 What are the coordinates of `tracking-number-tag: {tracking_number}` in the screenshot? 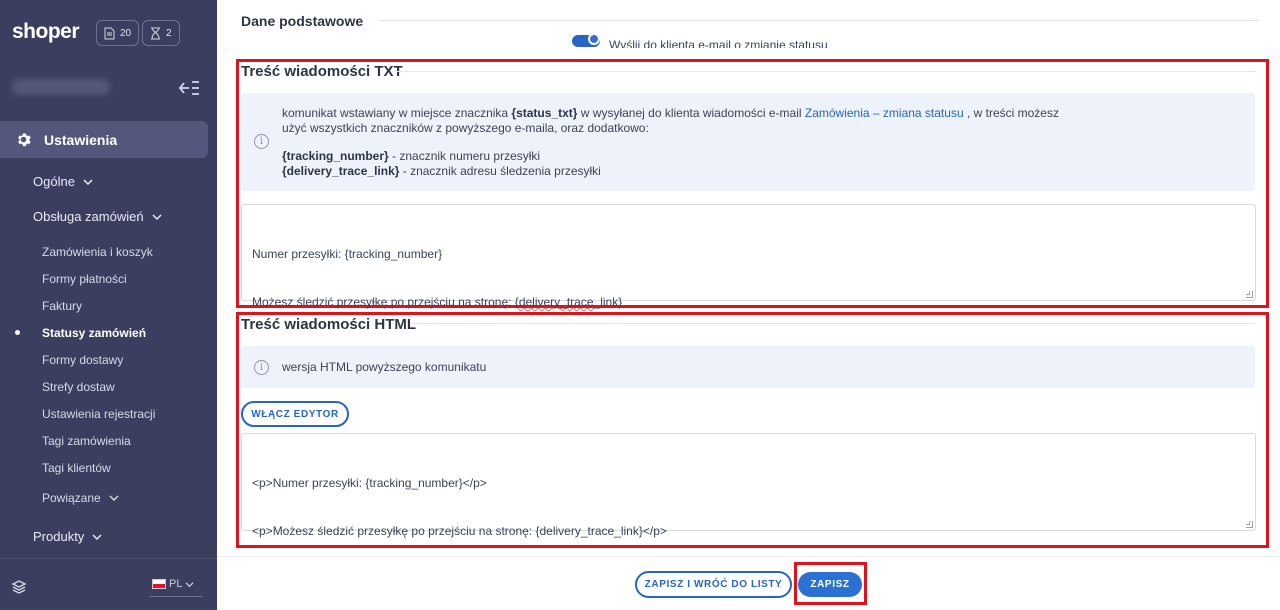 It's located at (335, 156).